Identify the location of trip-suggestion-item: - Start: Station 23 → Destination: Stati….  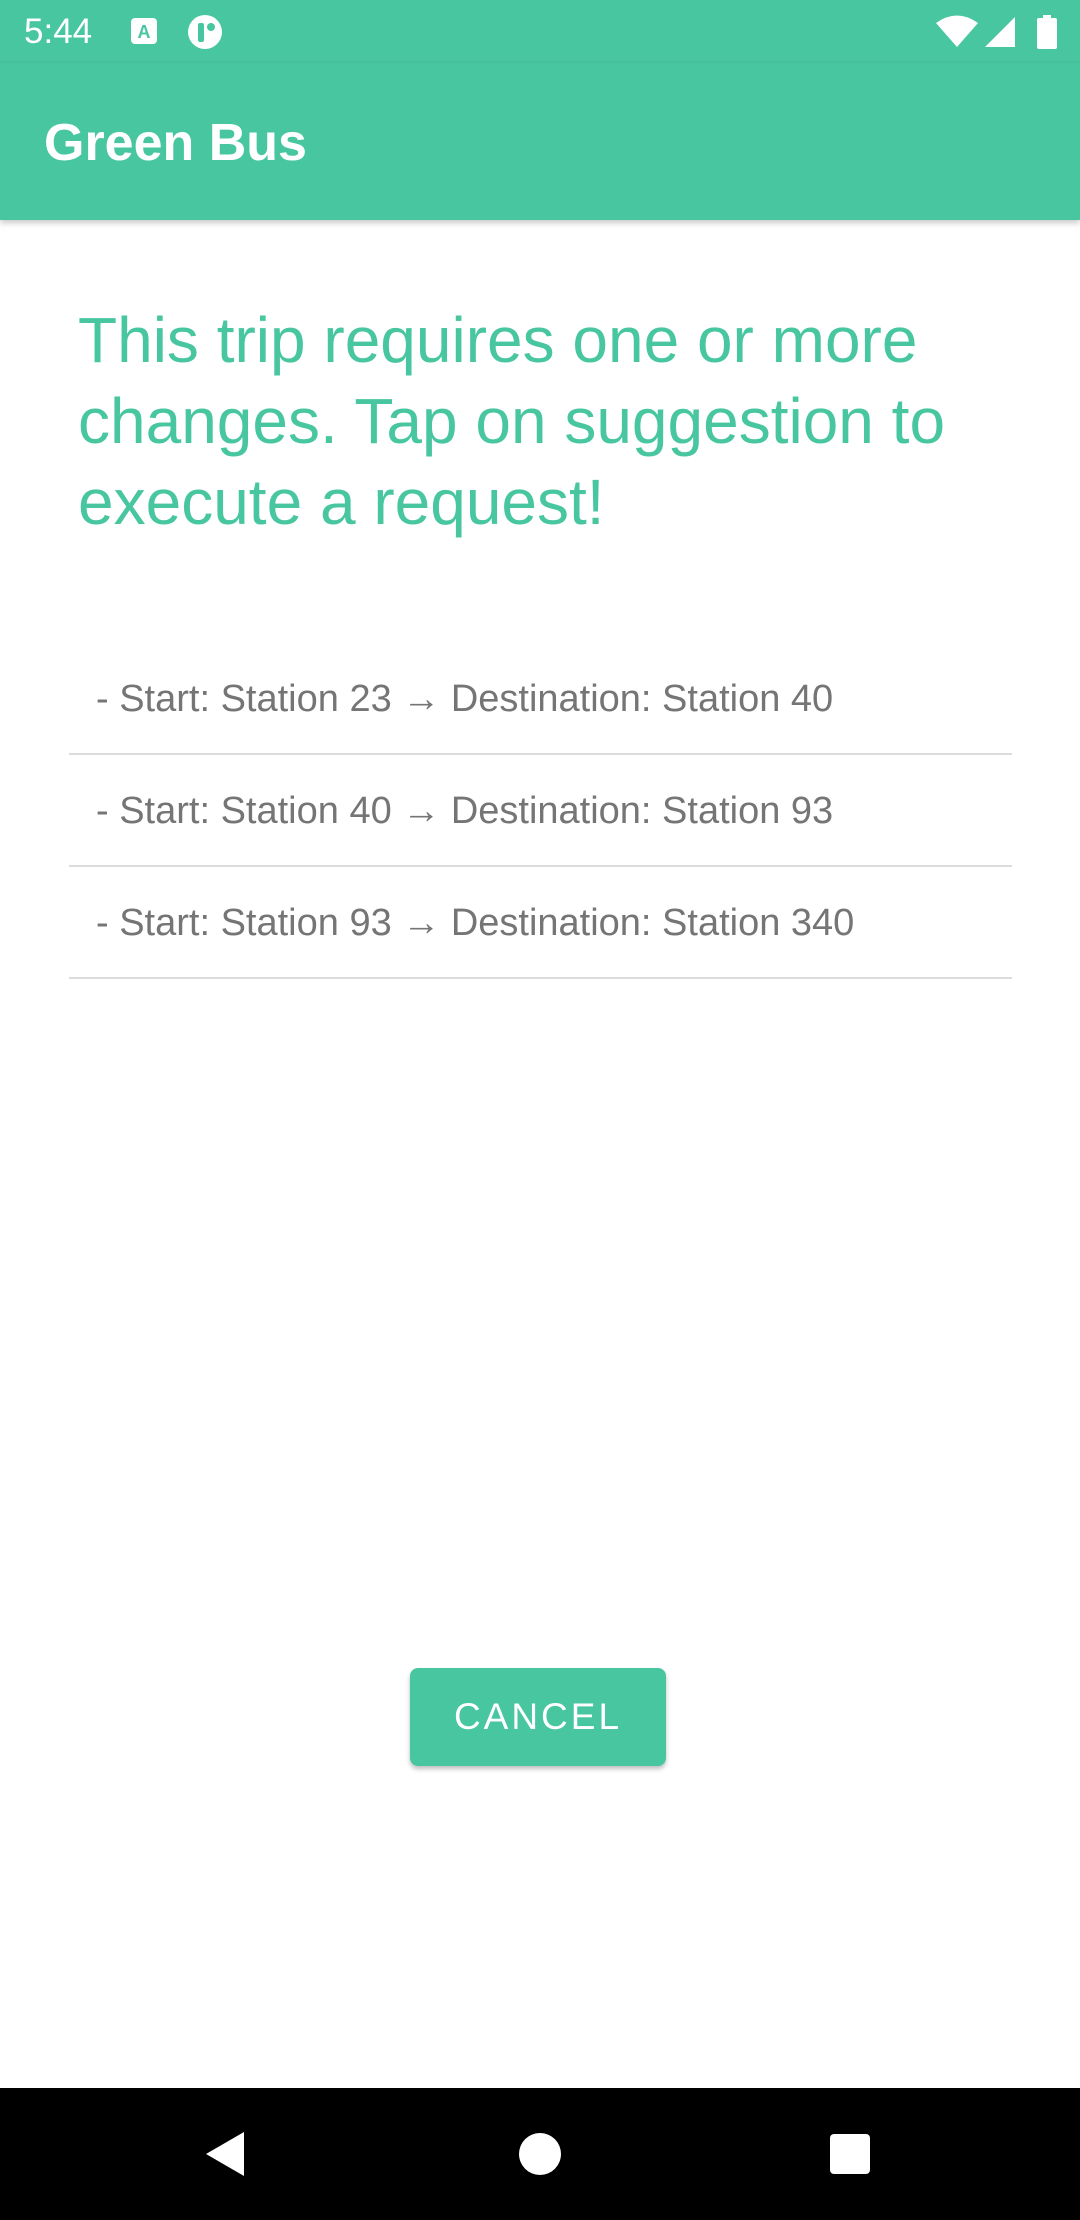
(540, 699).